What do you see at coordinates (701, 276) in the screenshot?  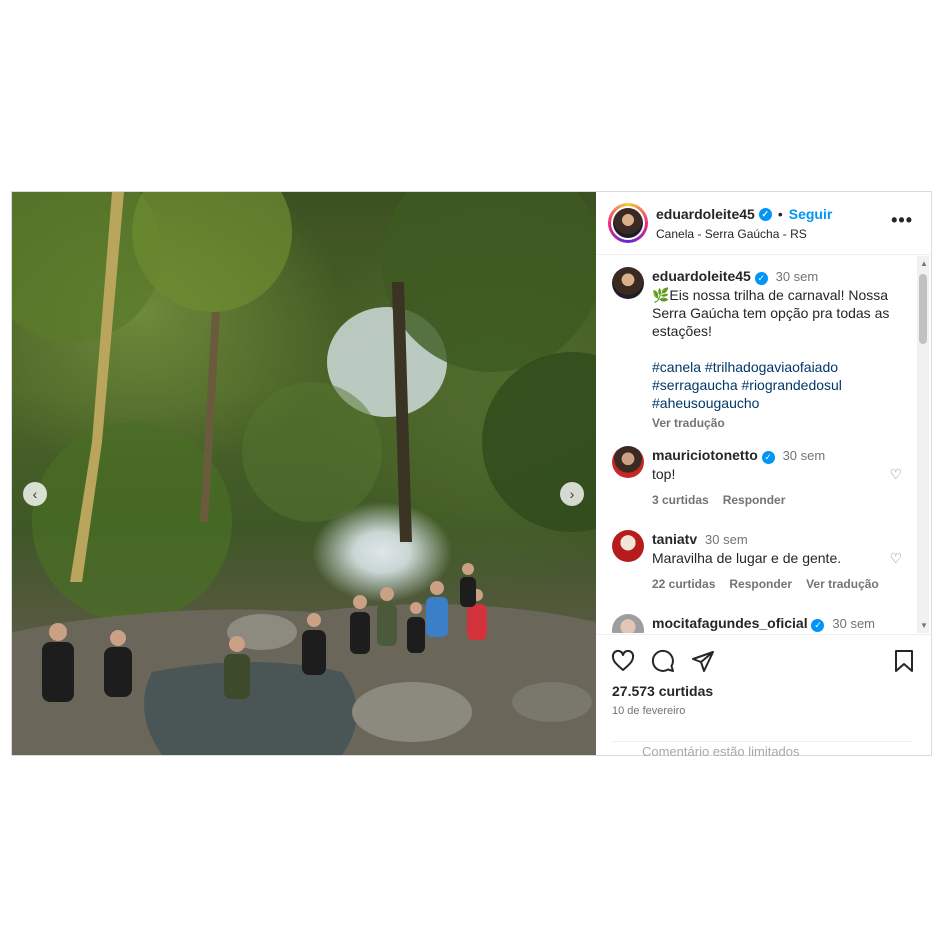 I see `caption-username: eduardoleite45` at bounding box center [701, 276].